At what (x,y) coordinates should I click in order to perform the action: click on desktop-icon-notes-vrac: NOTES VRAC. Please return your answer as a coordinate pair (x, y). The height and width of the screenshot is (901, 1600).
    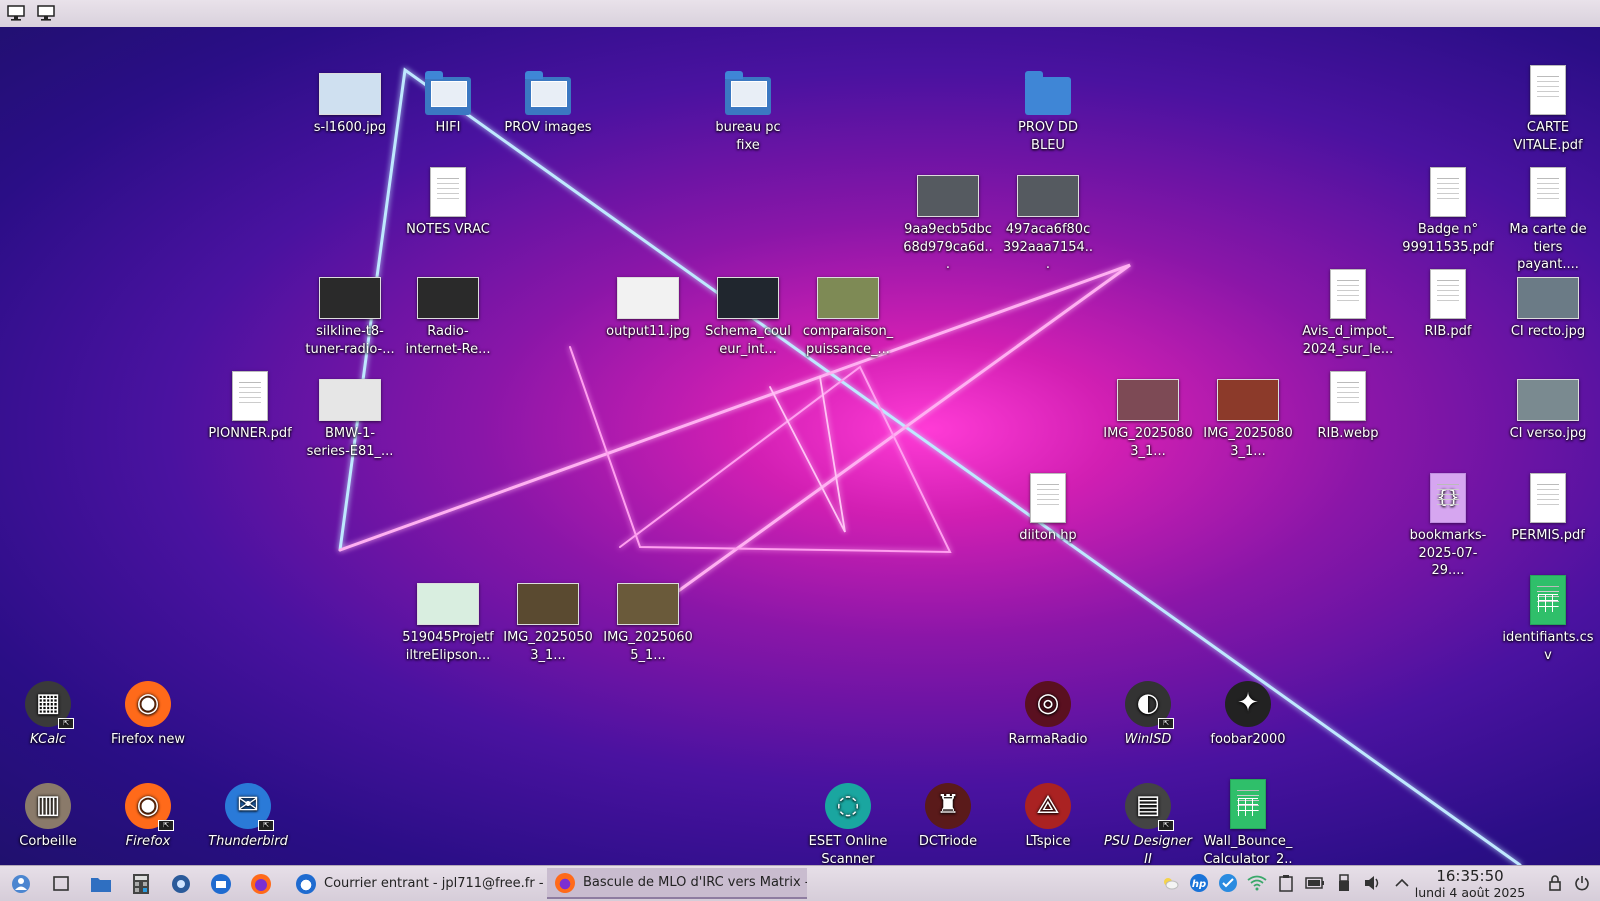
    Looking at the image, I should click on (448, 201).